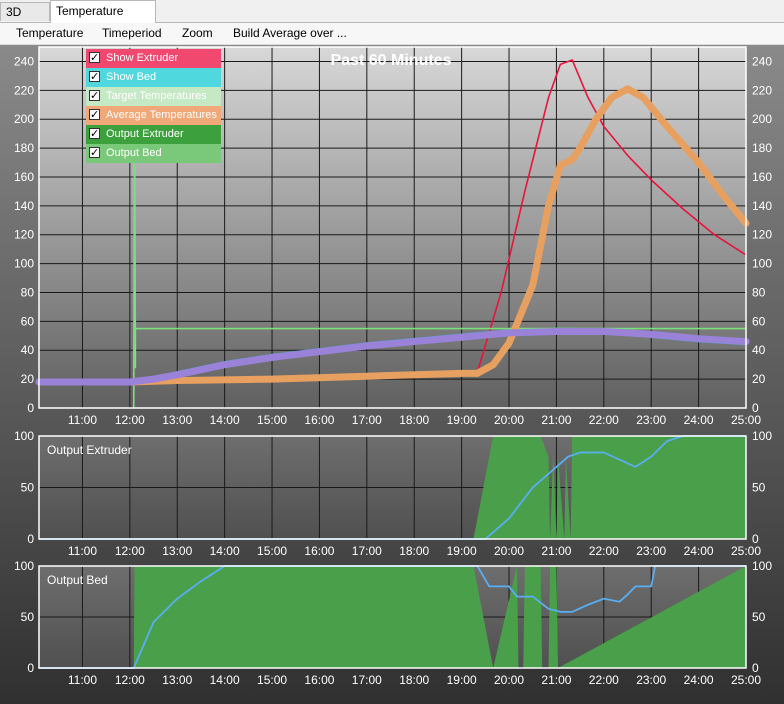  I want to click on panel-title: Output Bed, so click(77, 580).